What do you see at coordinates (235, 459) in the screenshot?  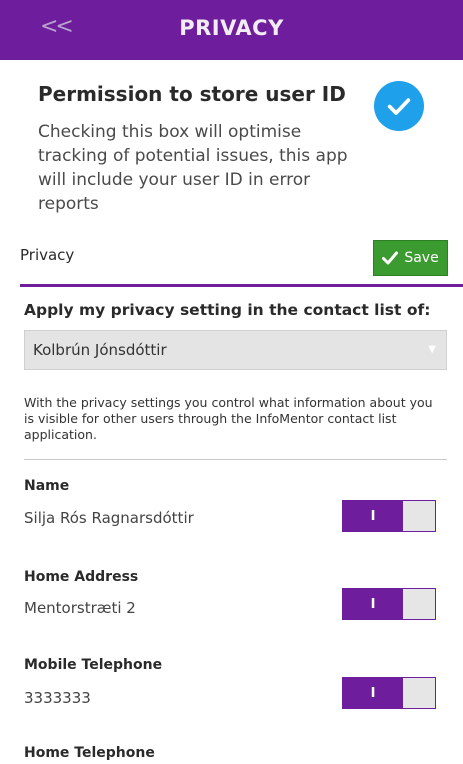 I see `info-divider` at bounding box center [235, 459].